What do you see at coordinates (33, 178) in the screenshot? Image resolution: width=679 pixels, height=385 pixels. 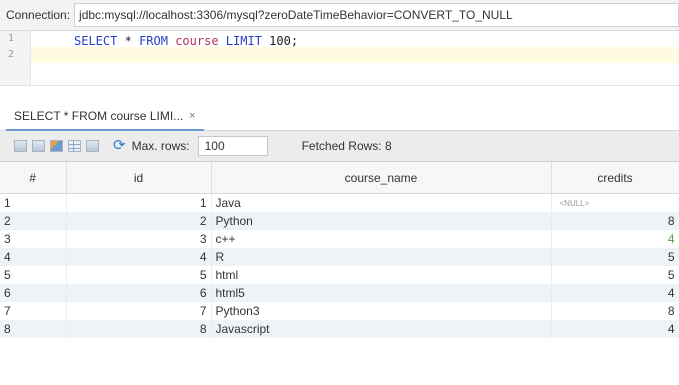 I see `column-header-row-number: #` at bounding box center [33, 178].